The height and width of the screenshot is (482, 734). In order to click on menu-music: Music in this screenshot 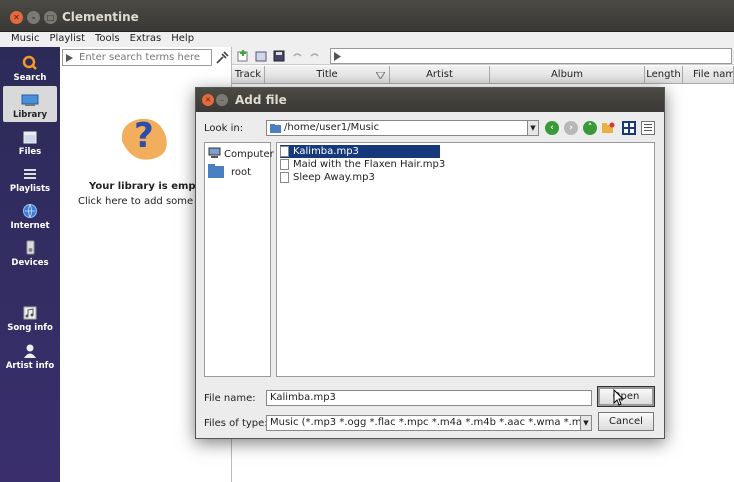, I will do `click(25, 39)`.